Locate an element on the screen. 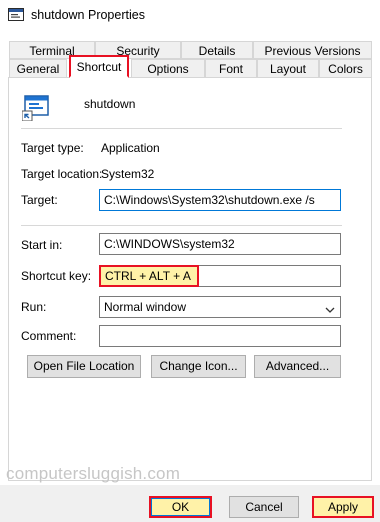  tab-label: Colors is located at coordinates (345, 69).